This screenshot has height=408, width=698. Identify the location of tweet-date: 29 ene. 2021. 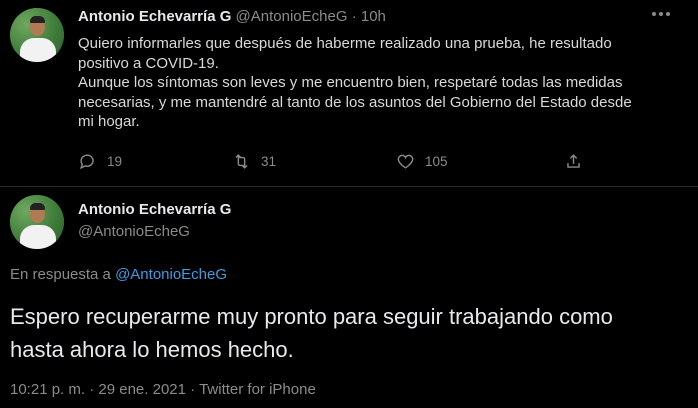
(142, 389).